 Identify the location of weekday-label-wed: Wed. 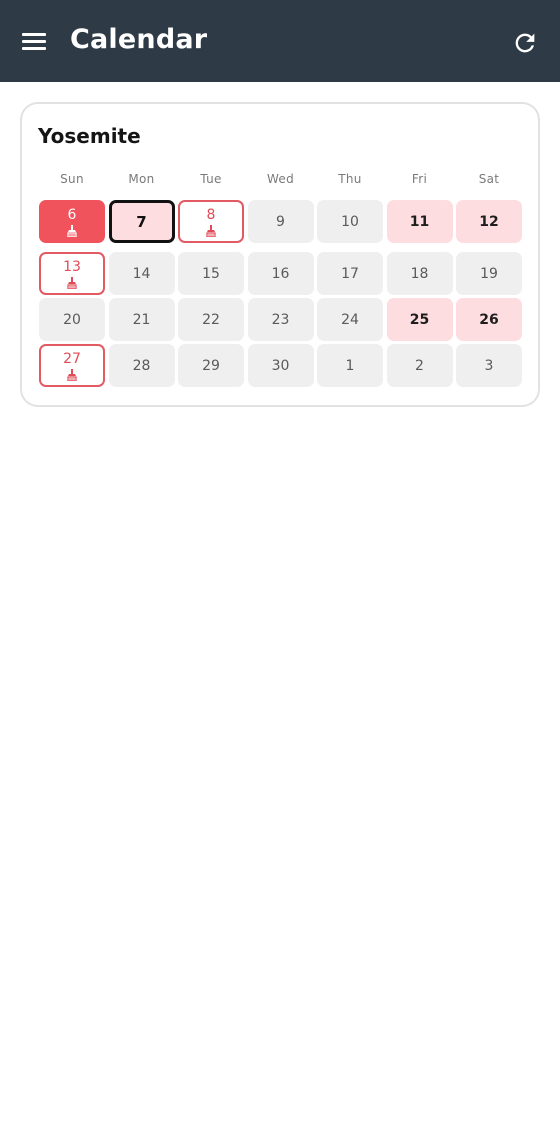
(280, 179).